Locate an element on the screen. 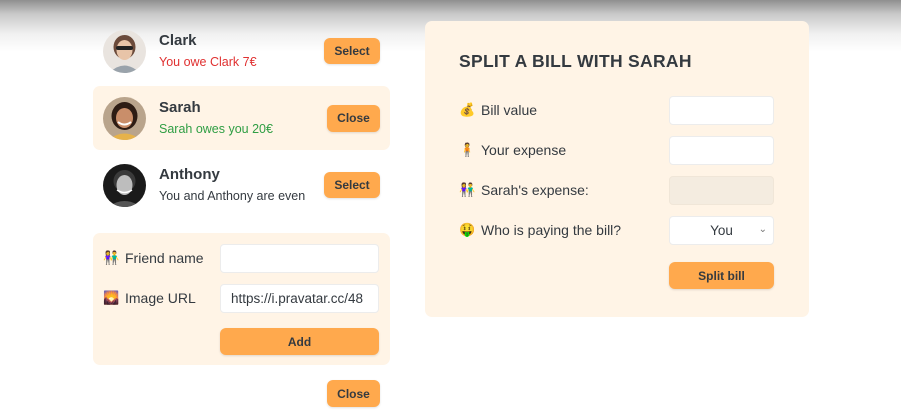  friend-item-anthony: Anthony You and Anthony are even Select is located at coordinates (241, 185).